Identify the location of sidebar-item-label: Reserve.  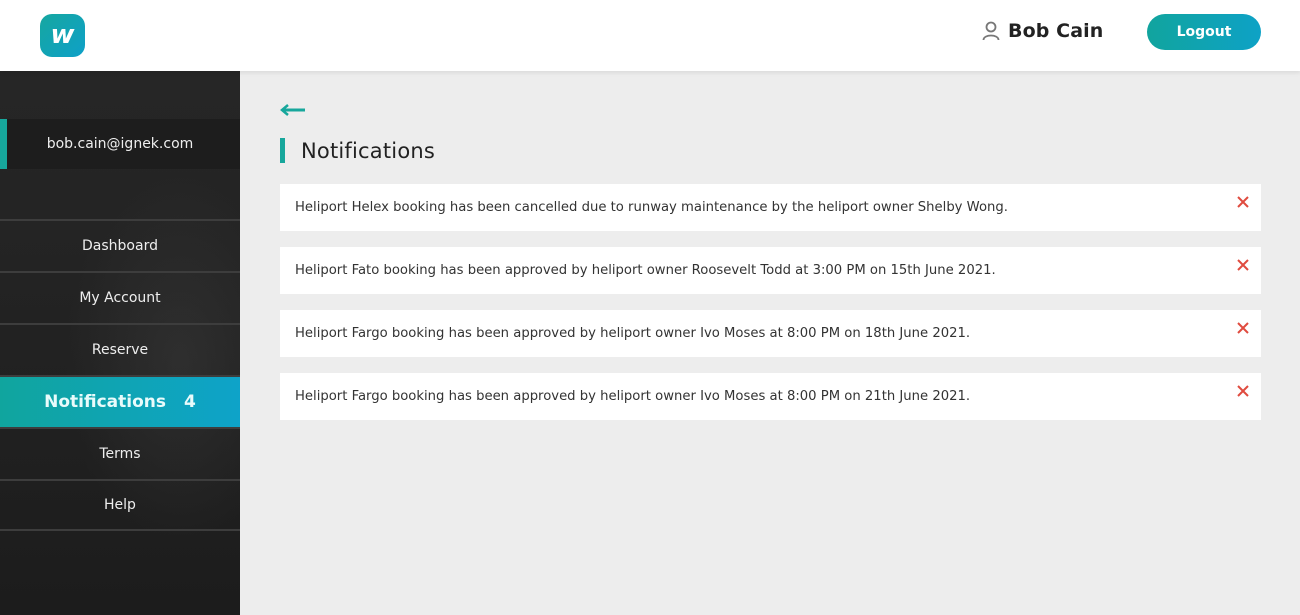
(120, 350).